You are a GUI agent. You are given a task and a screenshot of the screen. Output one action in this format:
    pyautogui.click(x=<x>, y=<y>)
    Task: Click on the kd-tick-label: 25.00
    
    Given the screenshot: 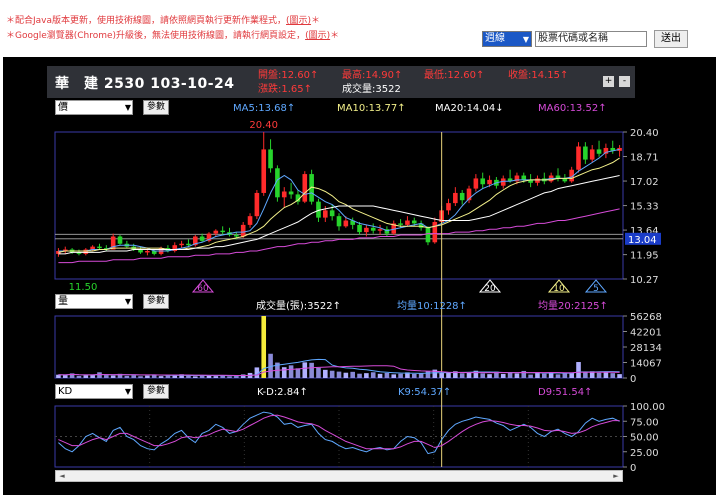 What is the action you would take?
    pyautogui.click(x=644, y=453)
    